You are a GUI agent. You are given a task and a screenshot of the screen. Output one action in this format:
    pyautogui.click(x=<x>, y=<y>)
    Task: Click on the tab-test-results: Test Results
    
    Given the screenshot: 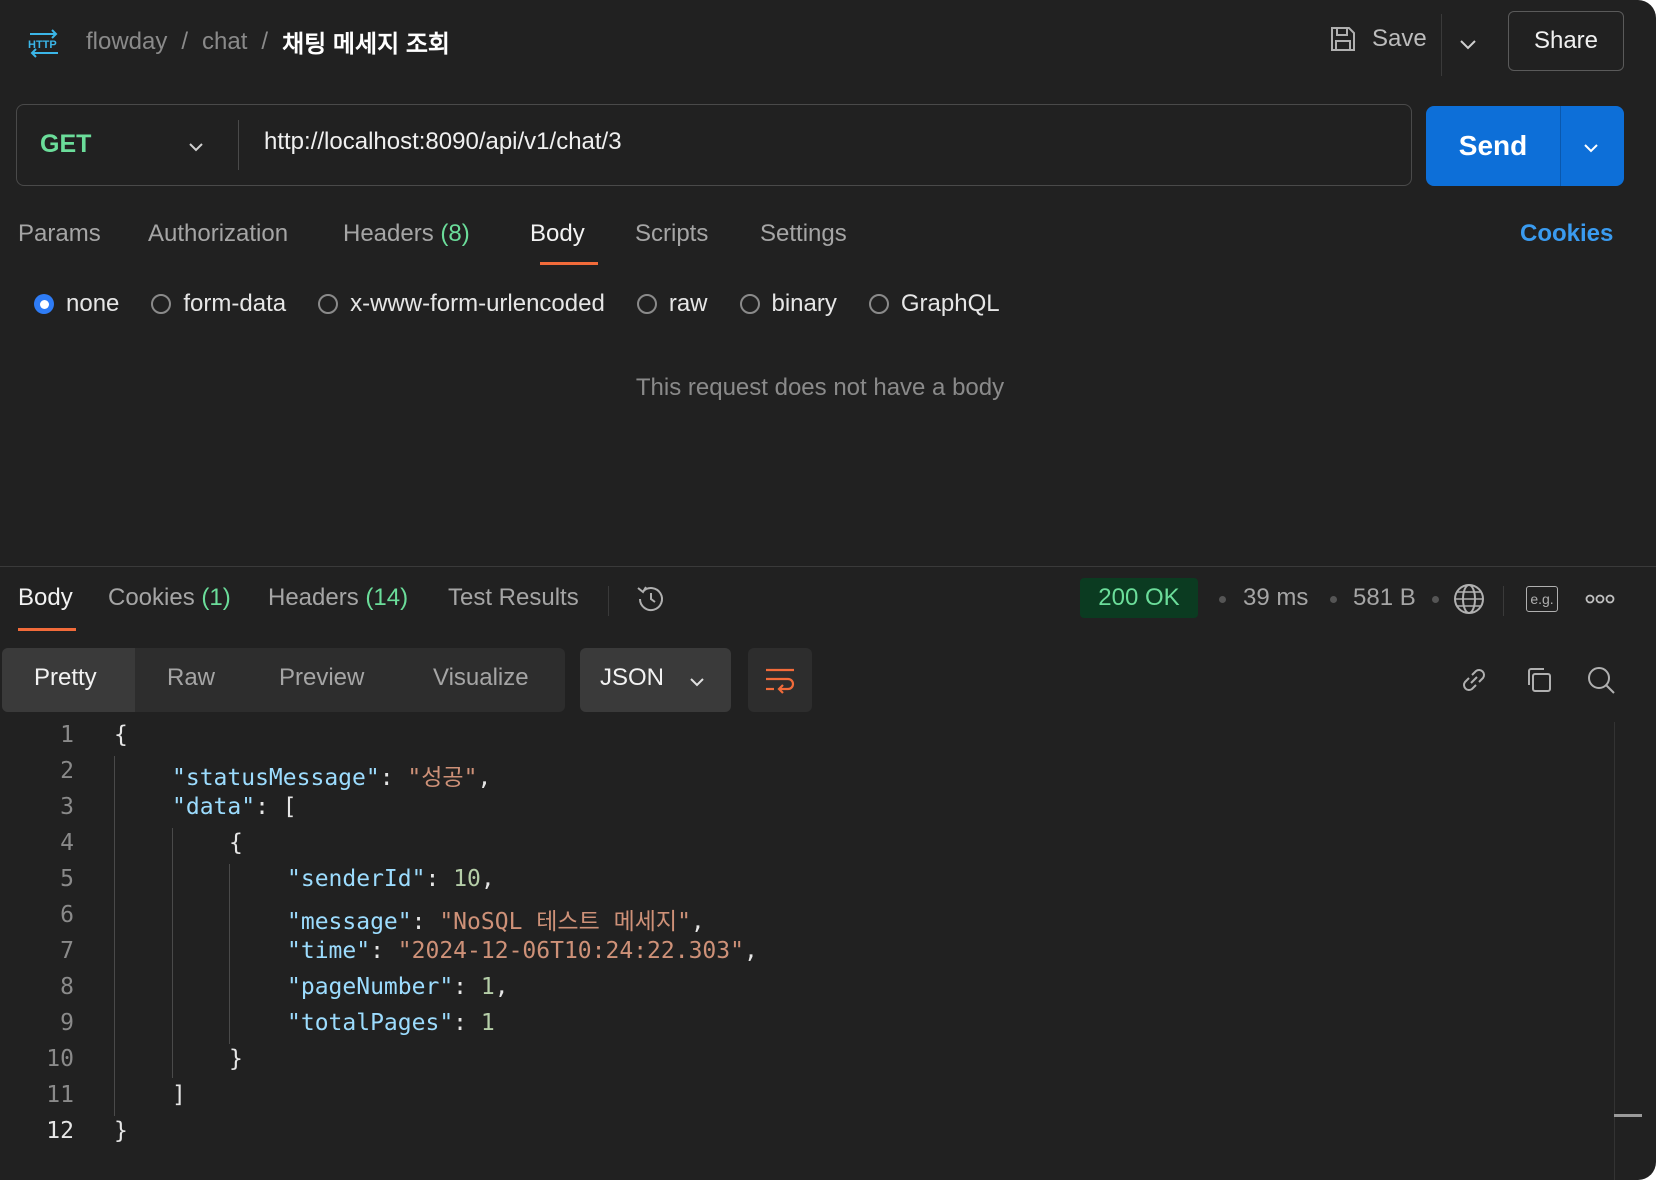 What is the action you would take?
    pyautogui.click(x=513, y=598)
    